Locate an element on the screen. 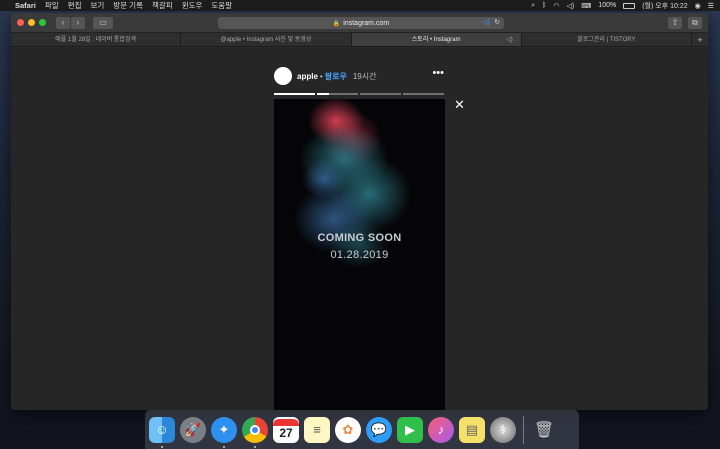  sidebar-icon: ▭ is located at coordinates (103, 22).